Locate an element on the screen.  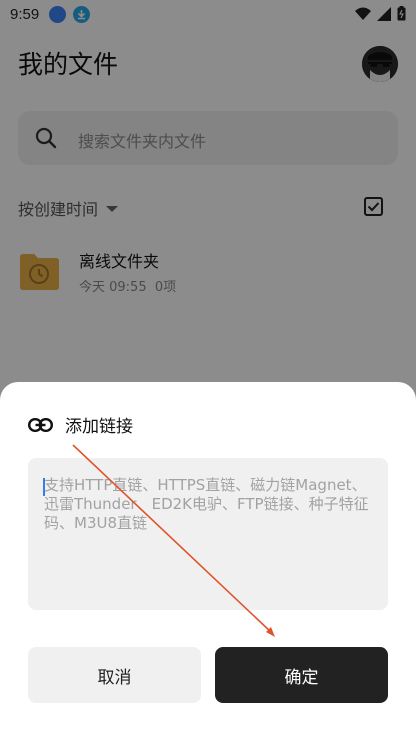
cancel-button: 取消 is located at coordinates (114, 675).